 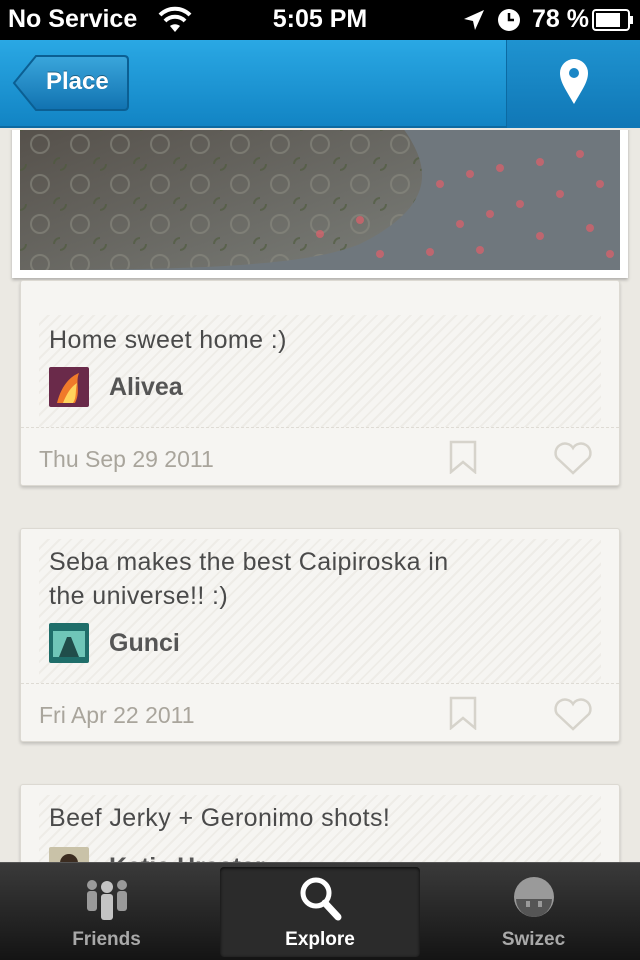 What do you see at coordinates (77, 81) in the screenshot?
I see `back-button-label: Place` at bounding box center [77, 81].